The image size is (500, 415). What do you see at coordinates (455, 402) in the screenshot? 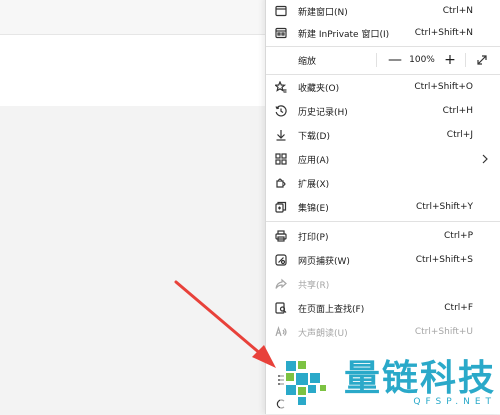
I see `watermark-url: QFSP.NET` at bounding box center [455, 402].